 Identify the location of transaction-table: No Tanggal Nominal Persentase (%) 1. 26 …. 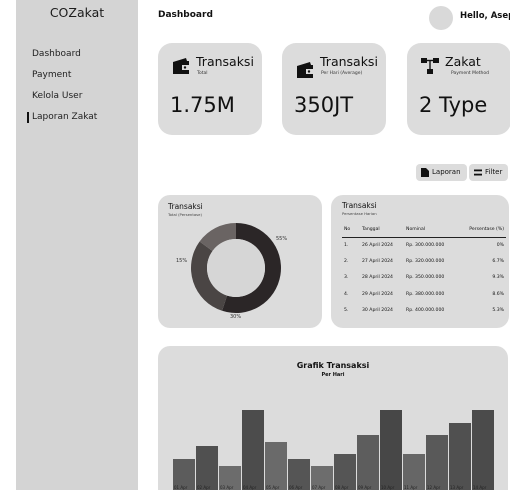
(424, 270).